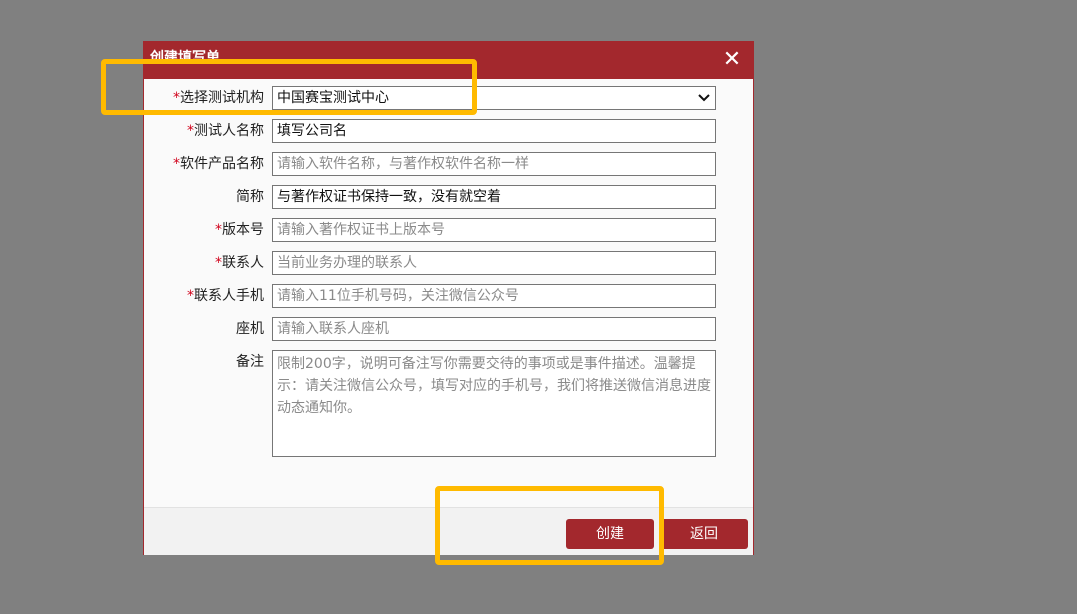 This screenshot has width=1077, height=614. Describe the element at coordinates (494, 329) in the screenshot. I see `landline-input: 请输入联系人座机` at that location.